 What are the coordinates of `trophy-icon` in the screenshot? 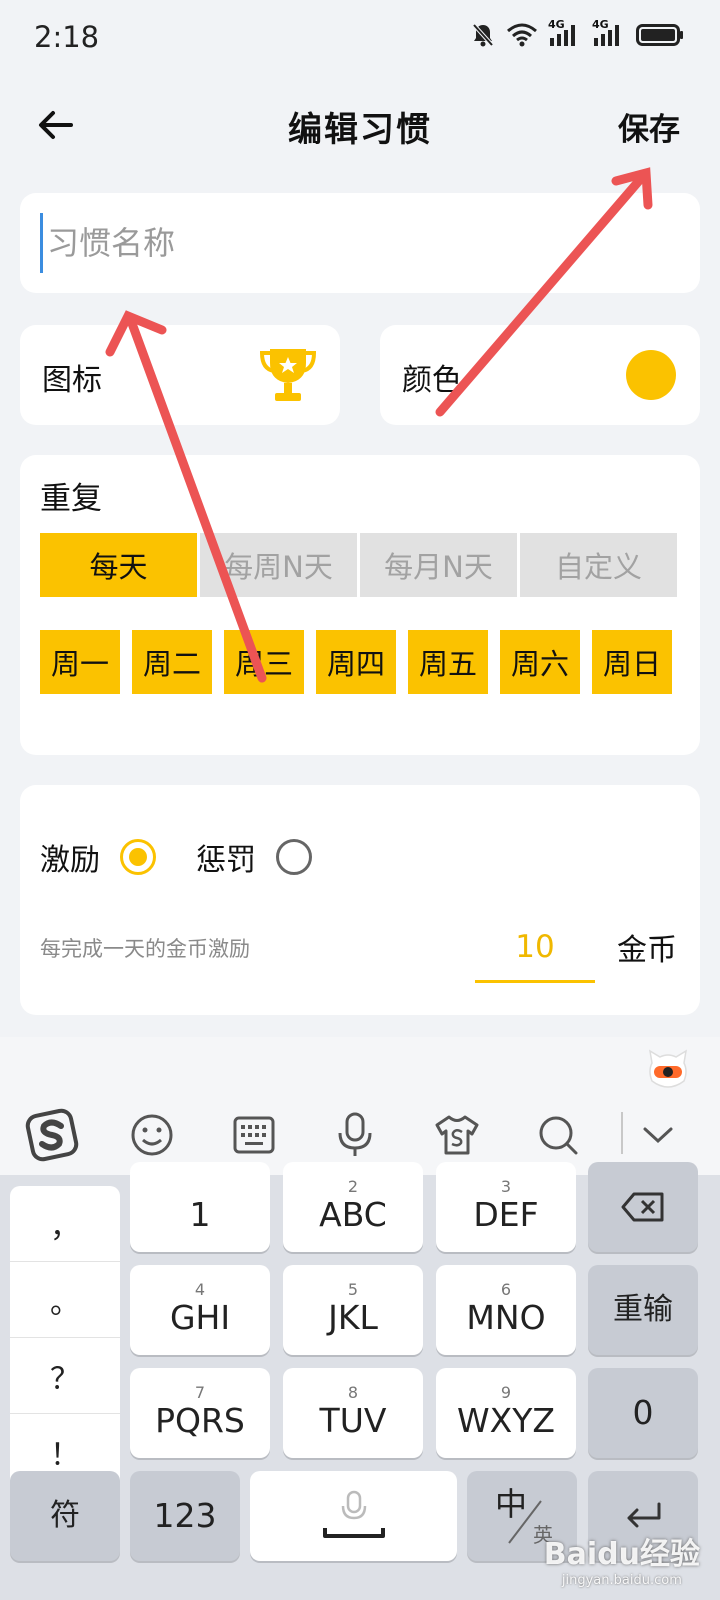 It's located at (288, 375).